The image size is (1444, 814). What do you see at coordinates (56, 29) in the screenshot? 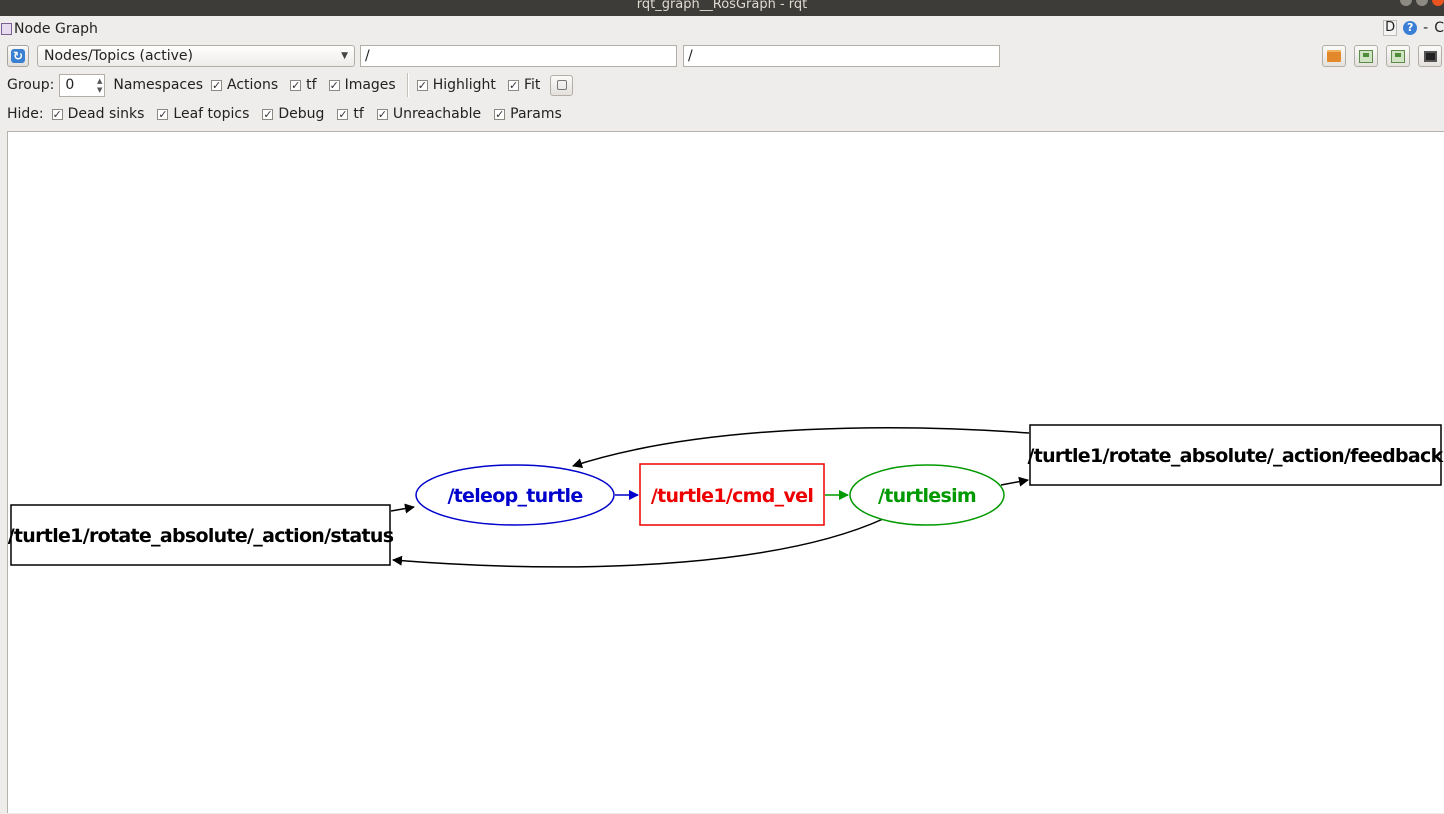
I see `plugin-title: Node Graph` at bounding box center [56, 29].